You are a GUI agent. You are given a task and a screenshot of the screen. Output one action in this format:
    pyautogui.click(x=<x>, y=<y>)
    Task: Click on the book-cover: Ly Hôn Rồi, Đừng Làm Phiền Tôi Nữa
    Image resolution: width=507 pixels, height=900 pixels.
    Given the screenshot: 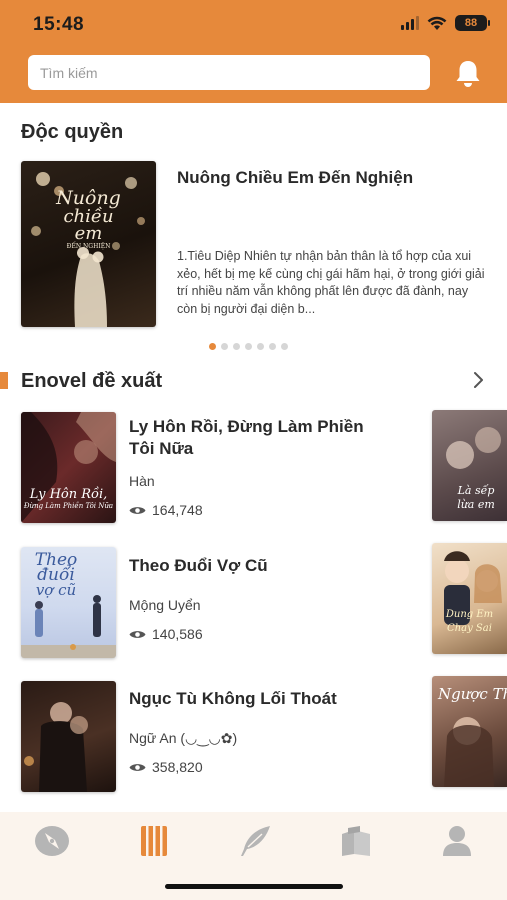 What is the action you would take?
    pyautogui.click(x=68, y=467)
    